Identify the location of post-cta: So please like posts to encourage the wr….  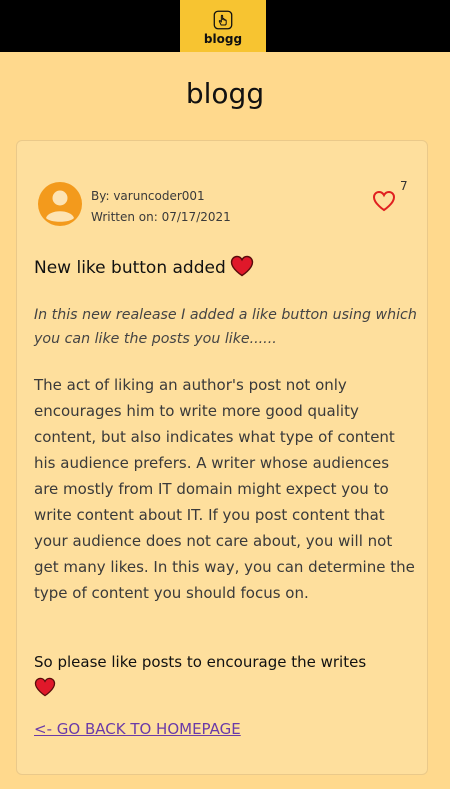
(227, 673).